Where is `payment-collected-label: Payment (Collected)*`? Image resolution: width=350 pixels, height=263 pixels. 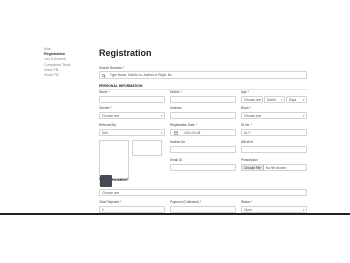
payment-collected-label: Payment (Collected)* is located at coordinates (185, 202).